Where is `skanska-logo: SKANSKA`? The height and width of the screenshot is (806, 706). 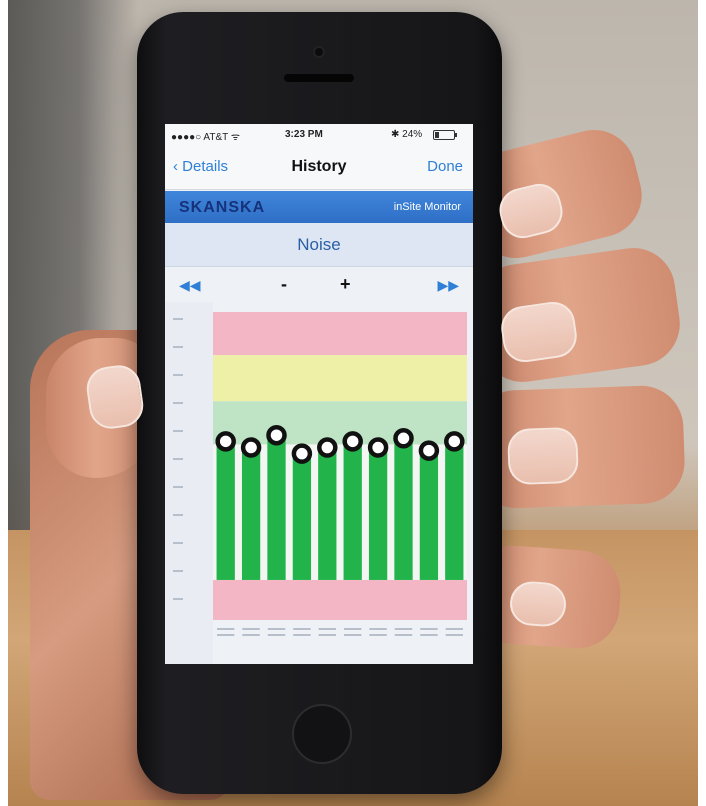 skanska-logo: SKANSKA is located at coordinates (222, 207).